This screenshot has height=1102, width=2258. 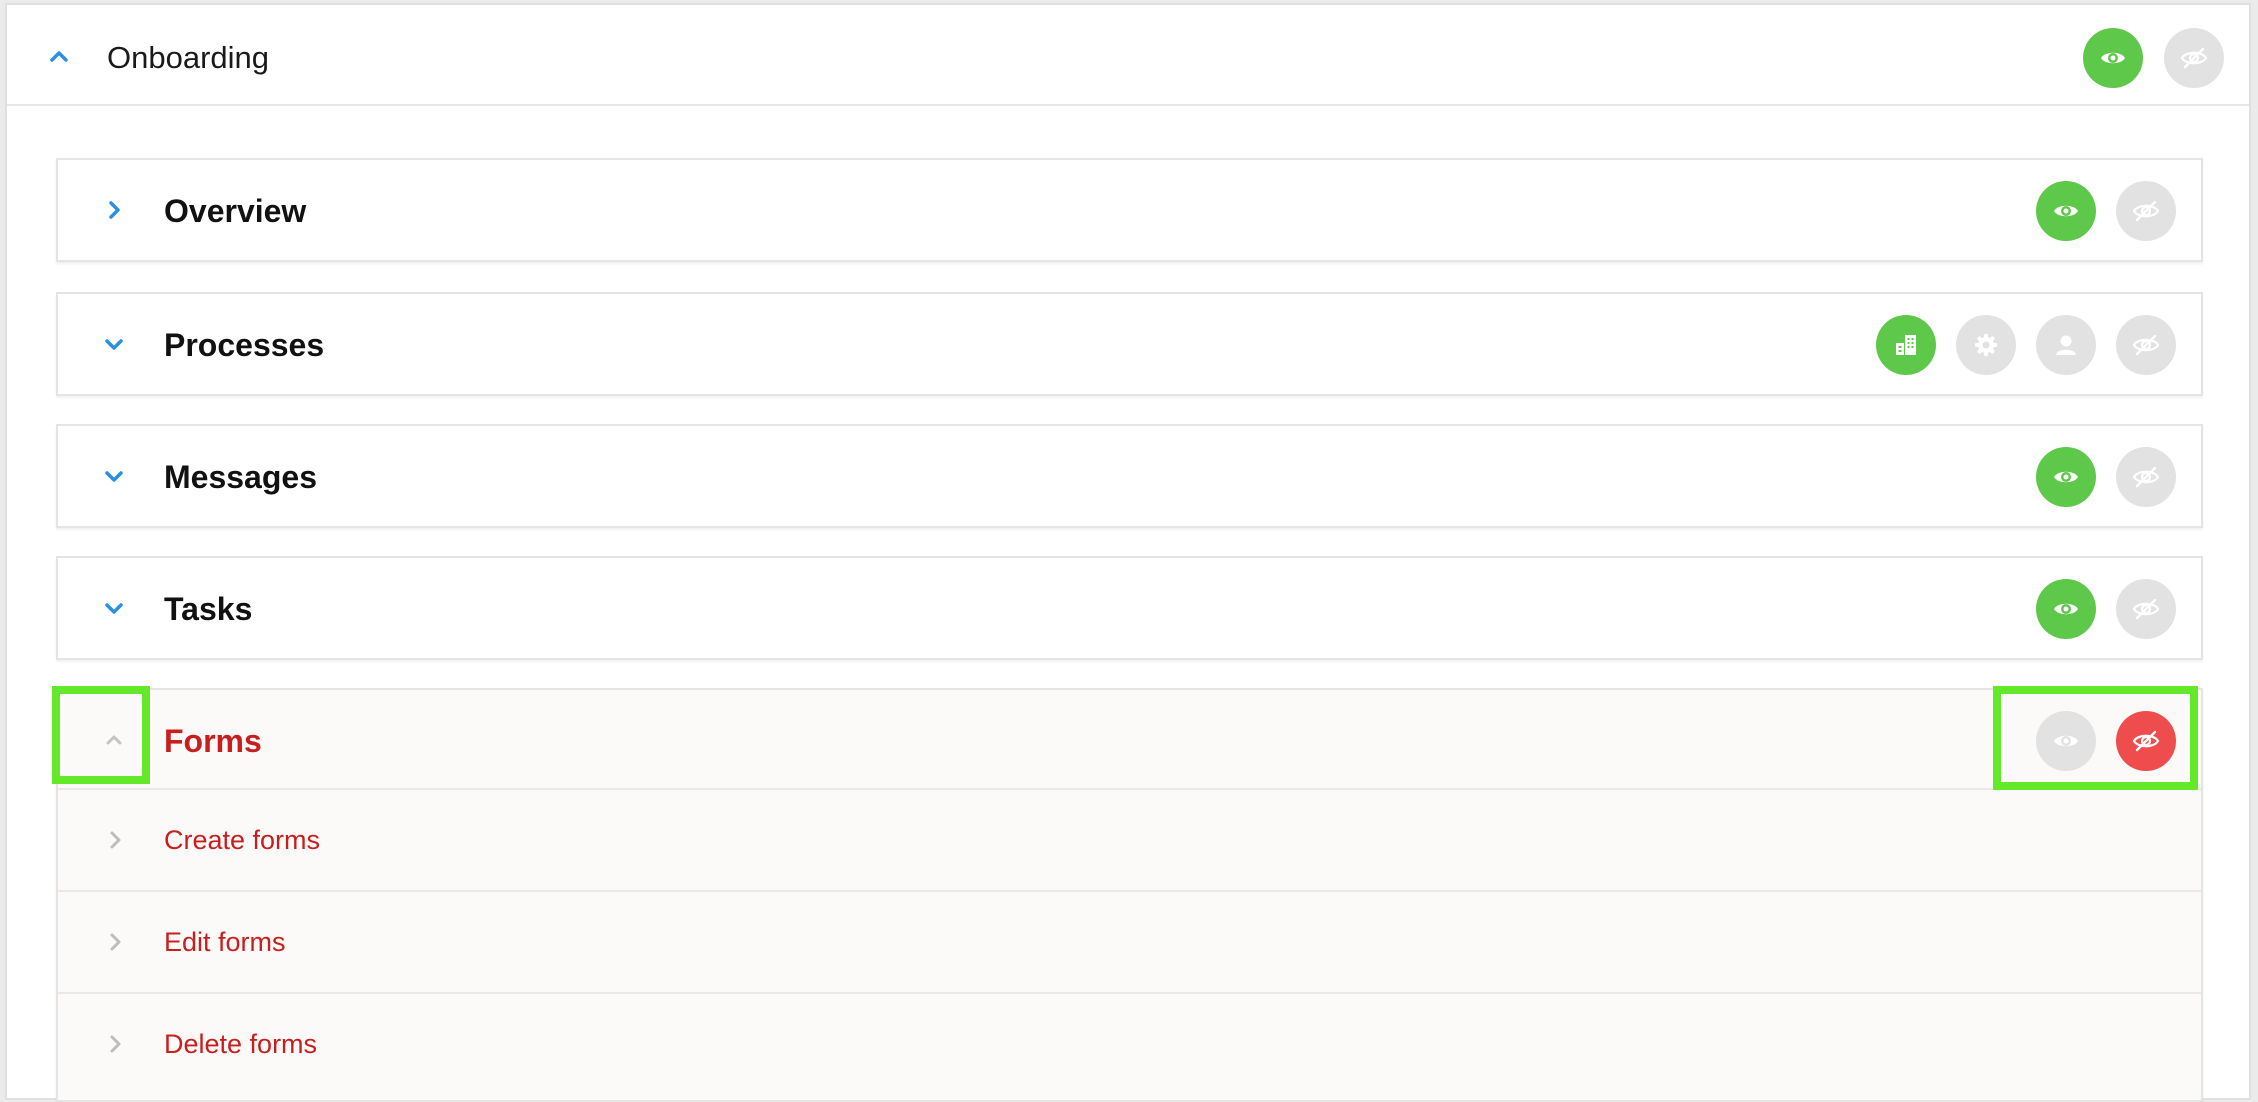 What do you see at coordinates (244, 345) in the screenshot?
I see `section-title: Processes` at bounding box center [244, 345].